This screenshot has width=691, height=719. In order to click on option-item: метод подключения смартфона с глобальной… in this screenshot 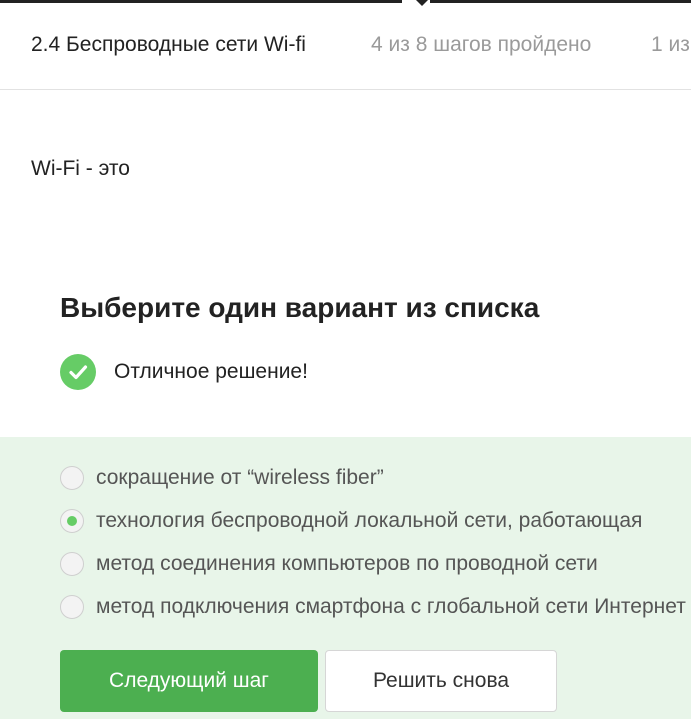, I will do `click(373, 607)`.